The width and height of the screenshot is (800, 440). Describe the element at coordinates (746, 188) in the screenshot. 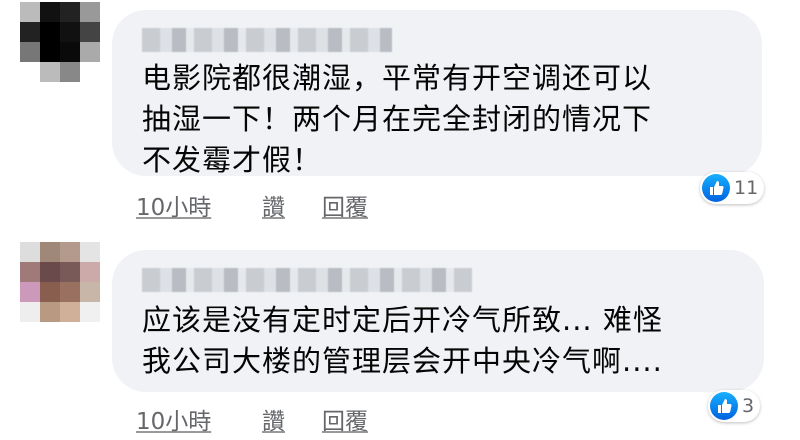

I see `reaction-count: 11` at that location.